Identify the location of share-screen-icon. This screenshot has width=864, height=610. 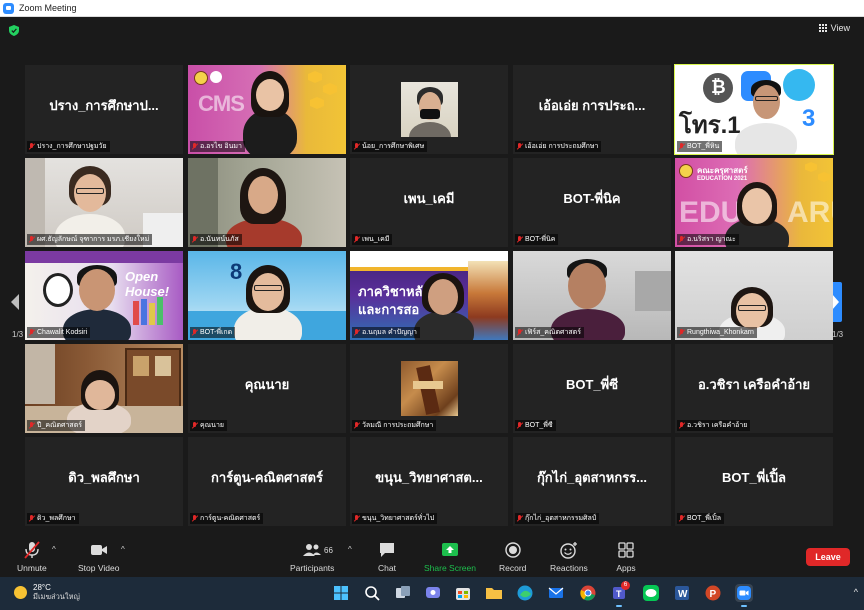
(449, 549).